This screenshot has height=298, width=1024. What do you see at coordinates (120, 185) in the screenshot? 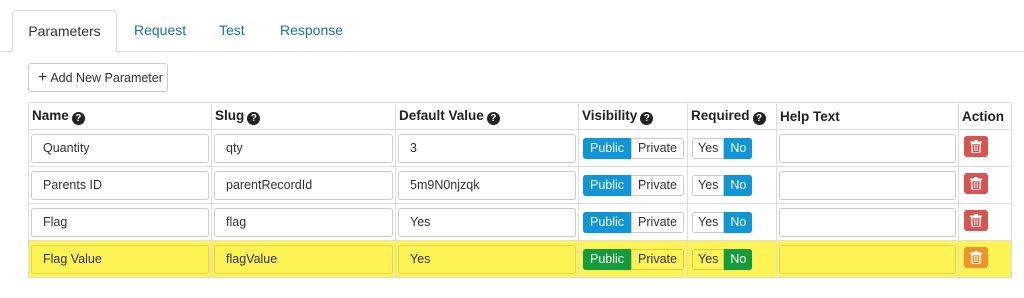
I see `name-input: Parents ID` at bounding box center [120, 185].